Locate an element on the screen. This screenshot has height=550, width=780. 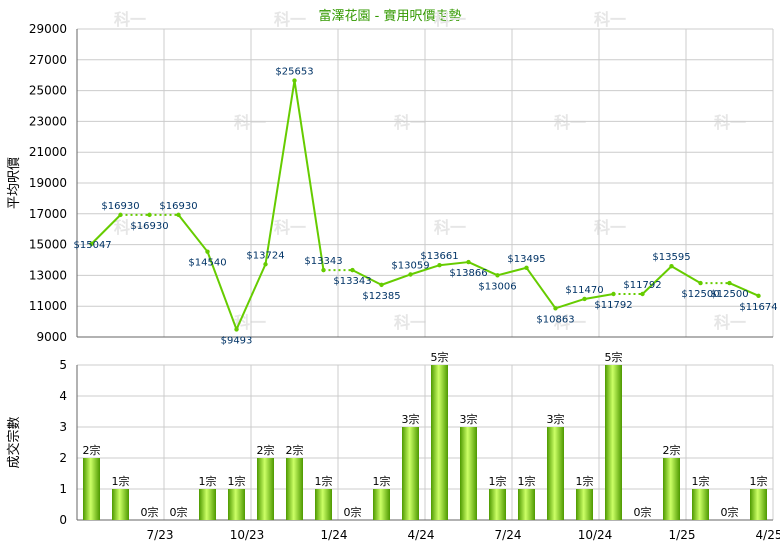
y-tick-label: 9000 is located at coordinates (51, 337).